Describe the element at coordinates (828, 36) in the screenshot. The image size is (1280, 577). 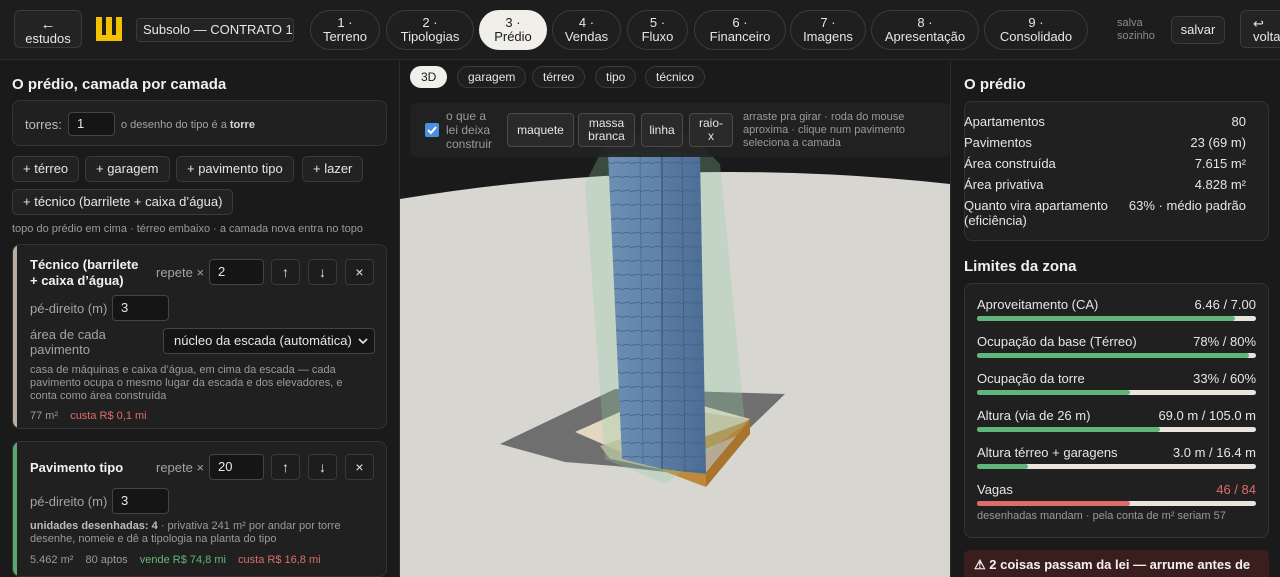
I see `step-label: Imagens` at that location.